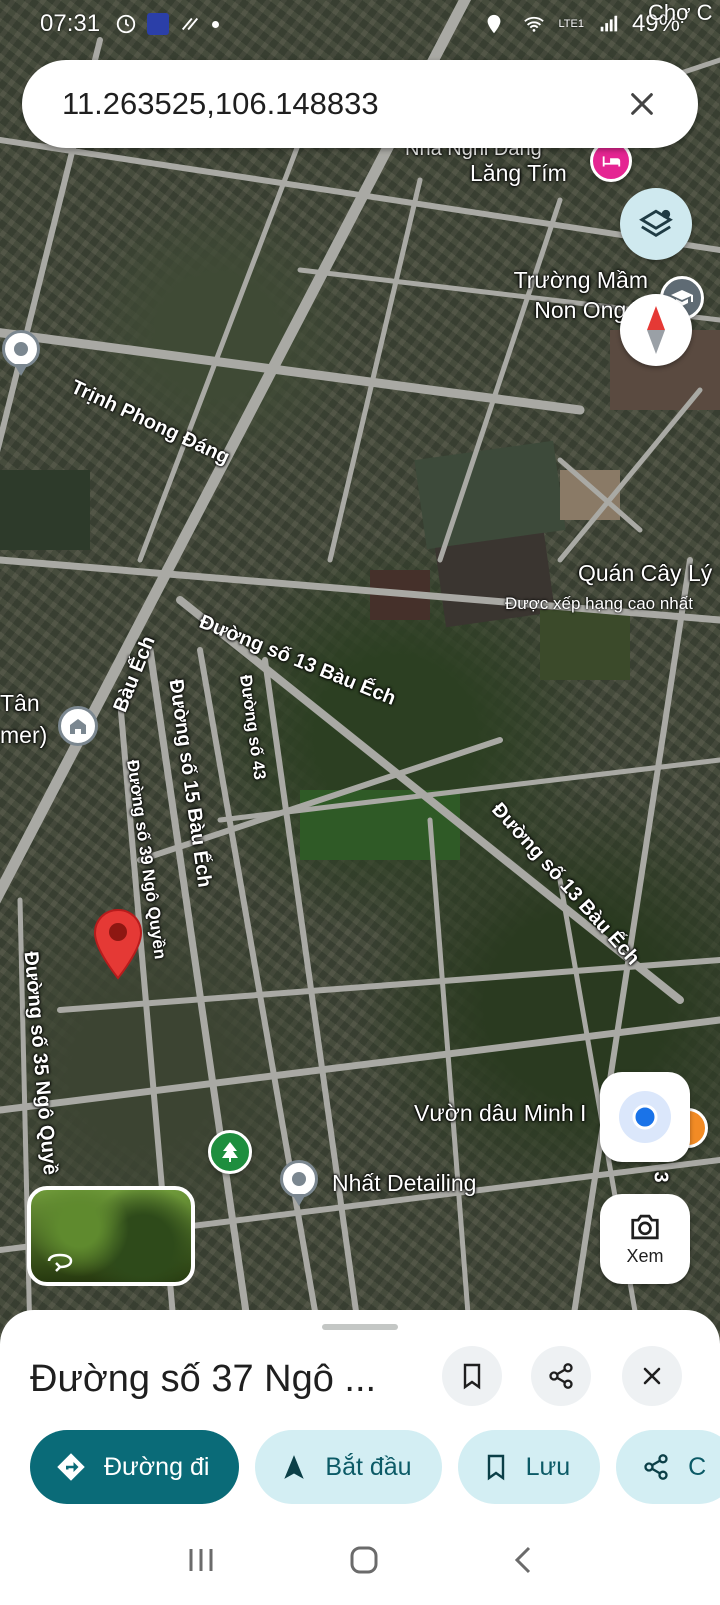  Describe the element at coordinates (645, 1255) in the screenshot. I see `lens-label: Xem` at that location.